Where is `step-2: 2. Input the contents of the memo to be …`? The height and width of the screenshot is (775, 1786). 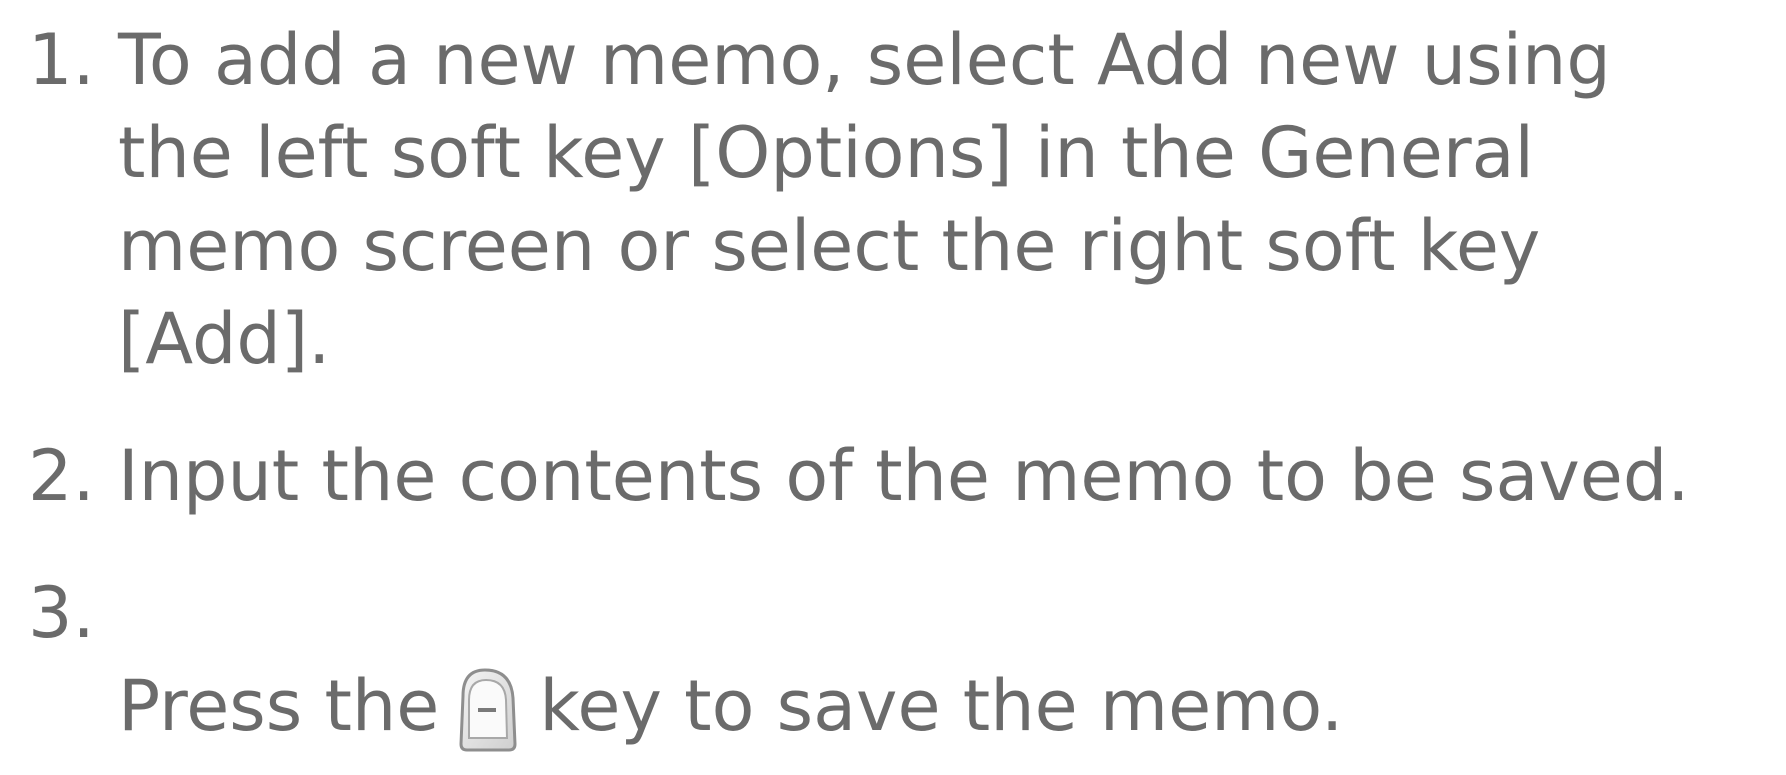 step-2: 2. Input the contents of the memo to be … is located at coordinates (900, 476).